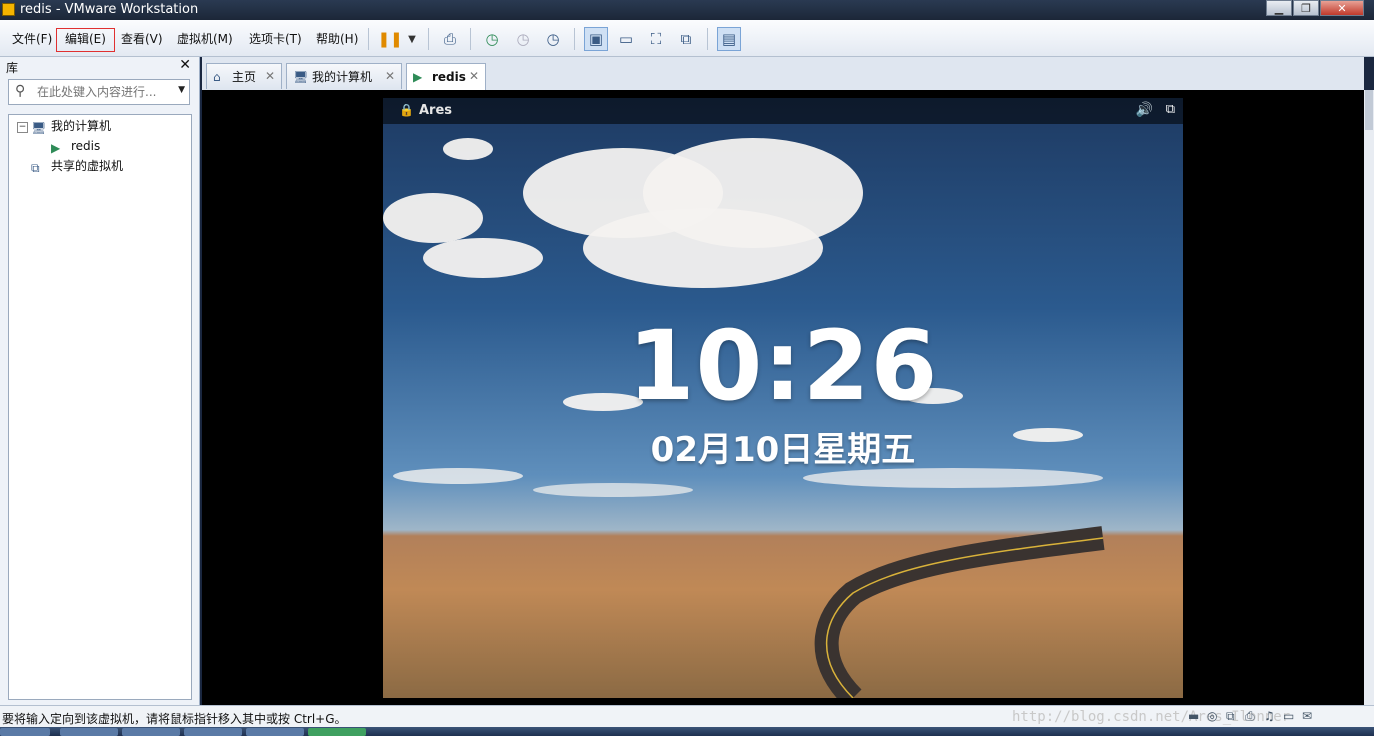 This screenshot has width=1374, height=736. Describe the element at coordinates (412, 39) in the screenshot. I see `power-dropdown-icon: ▼` at that location.